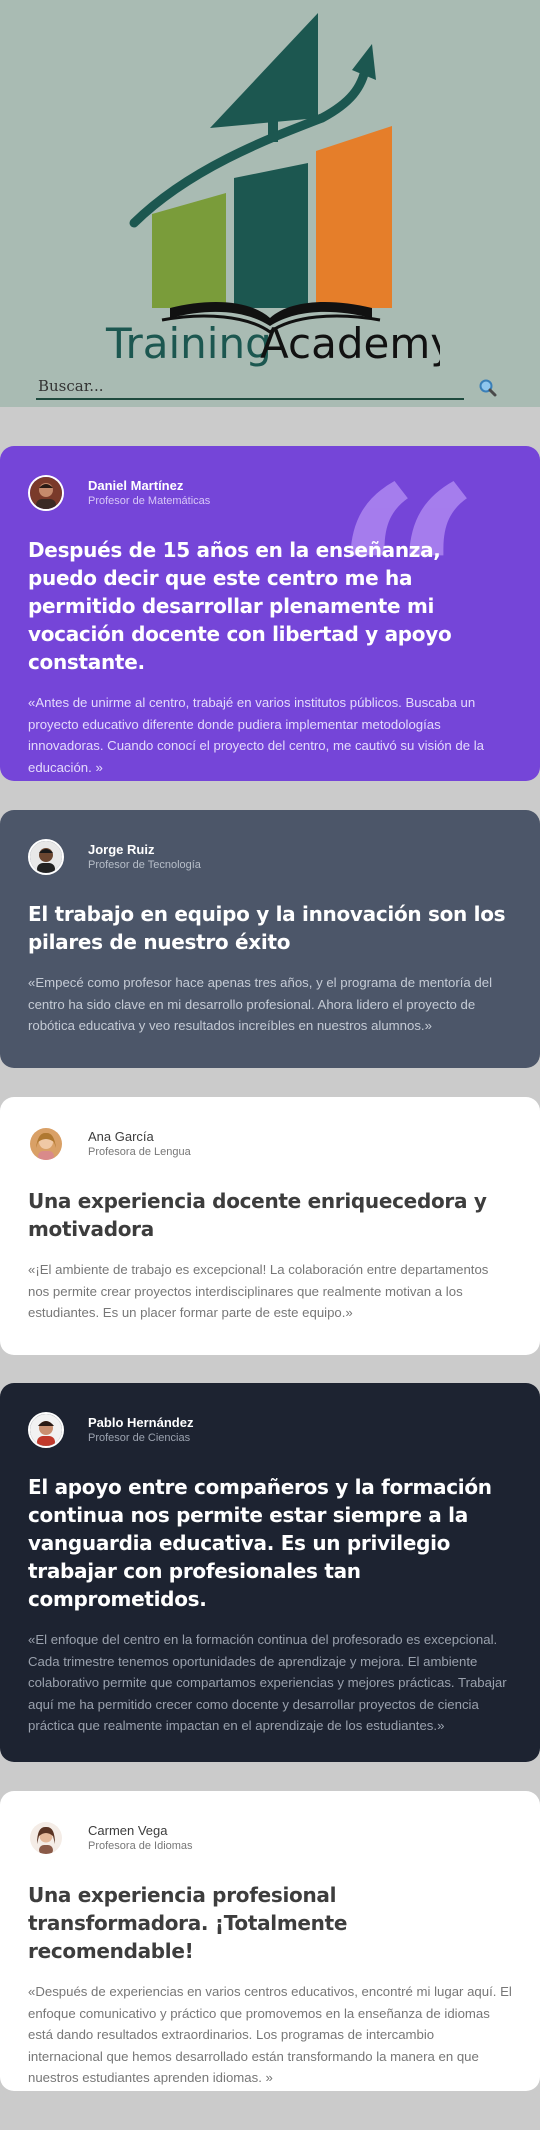  I want to click on author-info: Pablo Hernández Profesor de Ciencias, so click(270, 1430).